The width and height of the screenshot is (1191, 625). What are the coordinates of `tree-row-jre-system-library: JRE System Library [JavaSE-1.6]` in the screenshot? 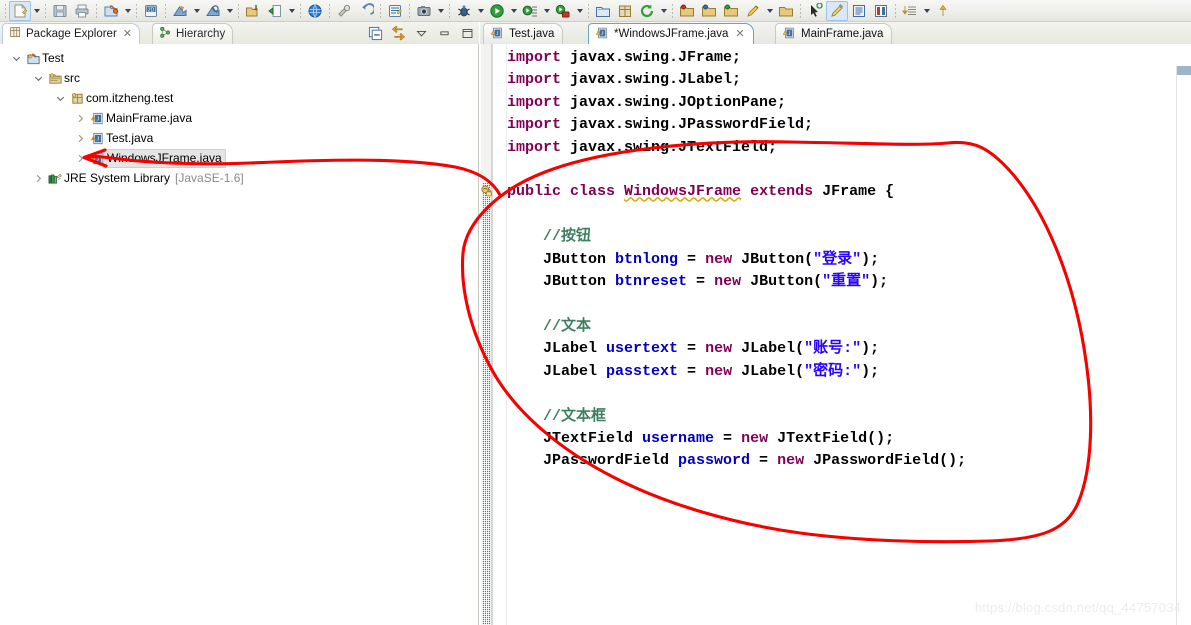 It's located at (239, 178).